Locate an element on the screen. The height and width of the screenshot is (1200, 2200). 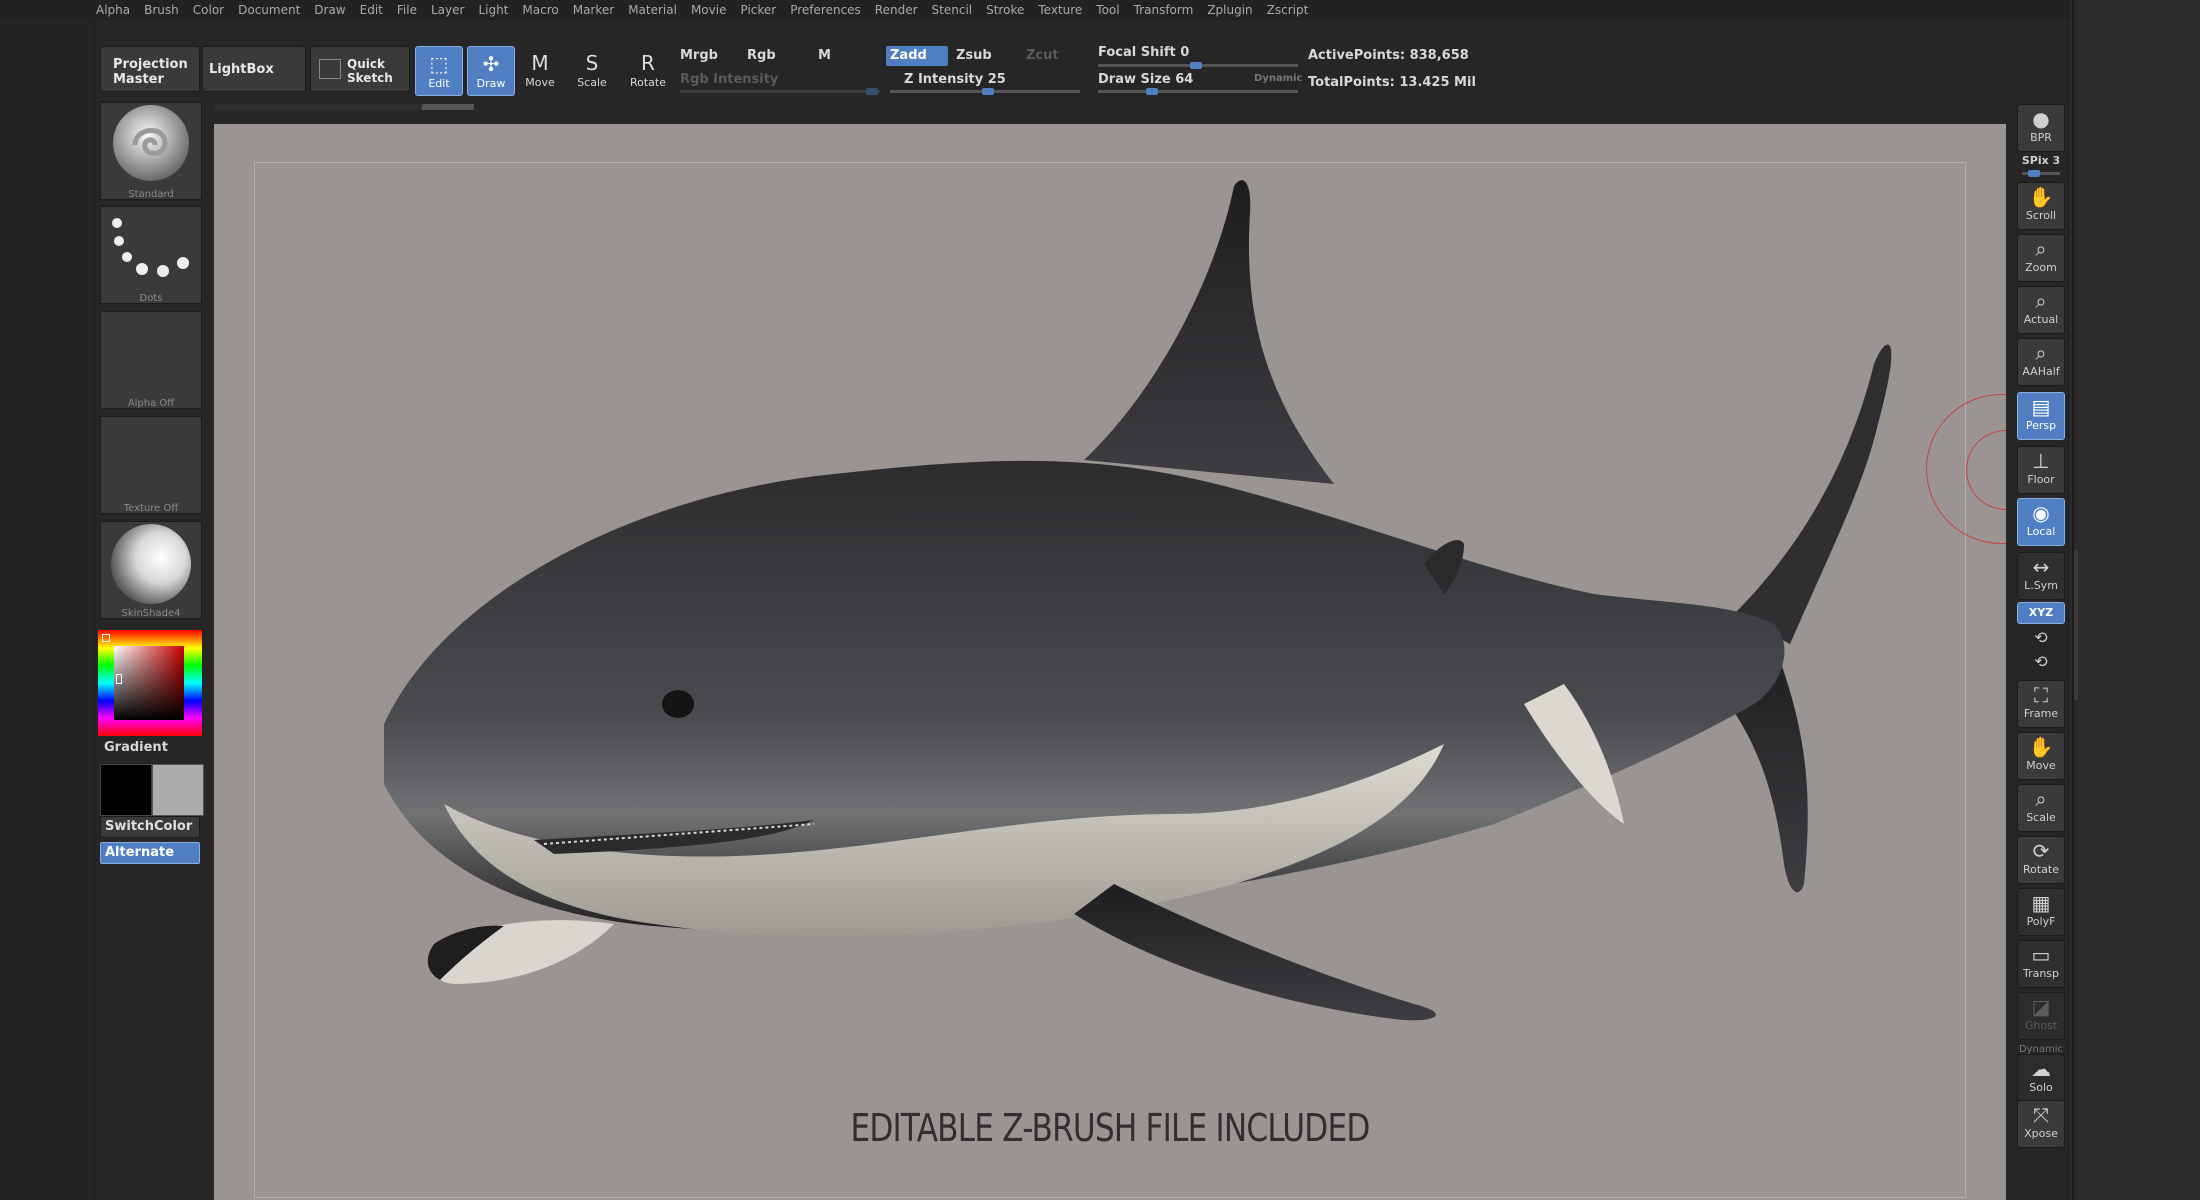
quick-sketch-button: Quick Sketch is located at coordinates (360, 69).